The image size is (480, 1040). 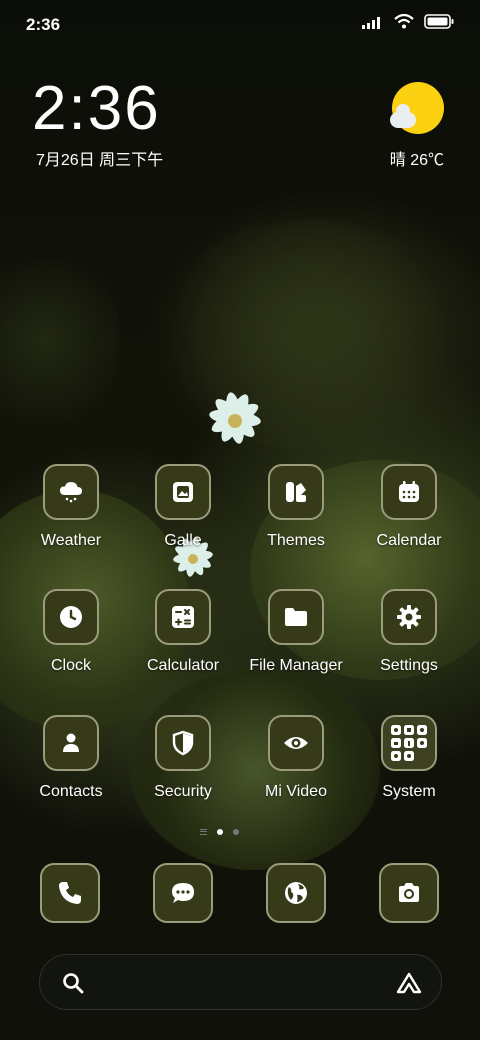 I want to click on weather-widget, so click(x=416, y=108).